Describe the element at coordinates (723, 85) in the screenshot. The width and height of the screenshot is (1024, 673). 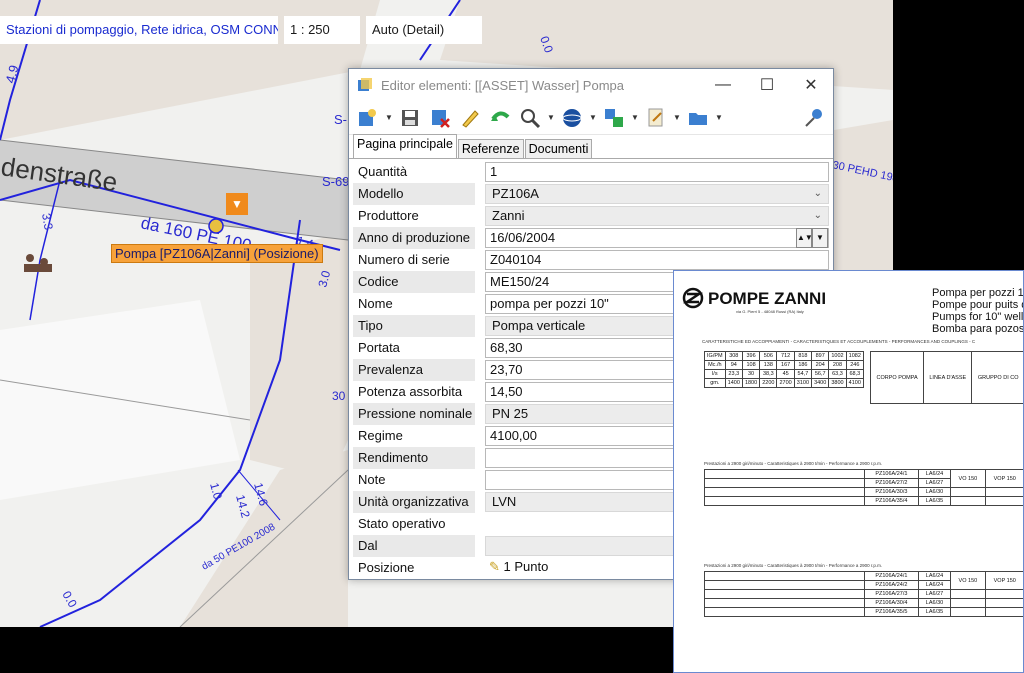
I see `minimize-button: —` at that location.